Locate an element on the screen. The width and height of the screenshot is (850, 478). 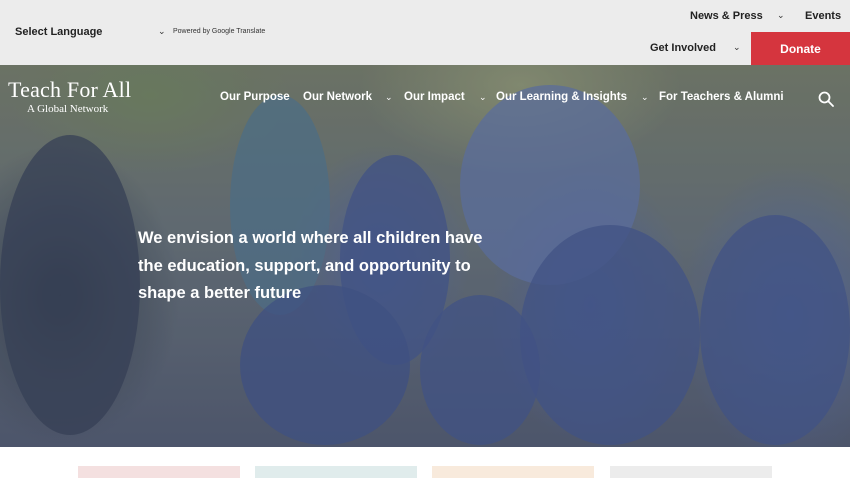
events-link: Events is located at coordinates (823, 16).